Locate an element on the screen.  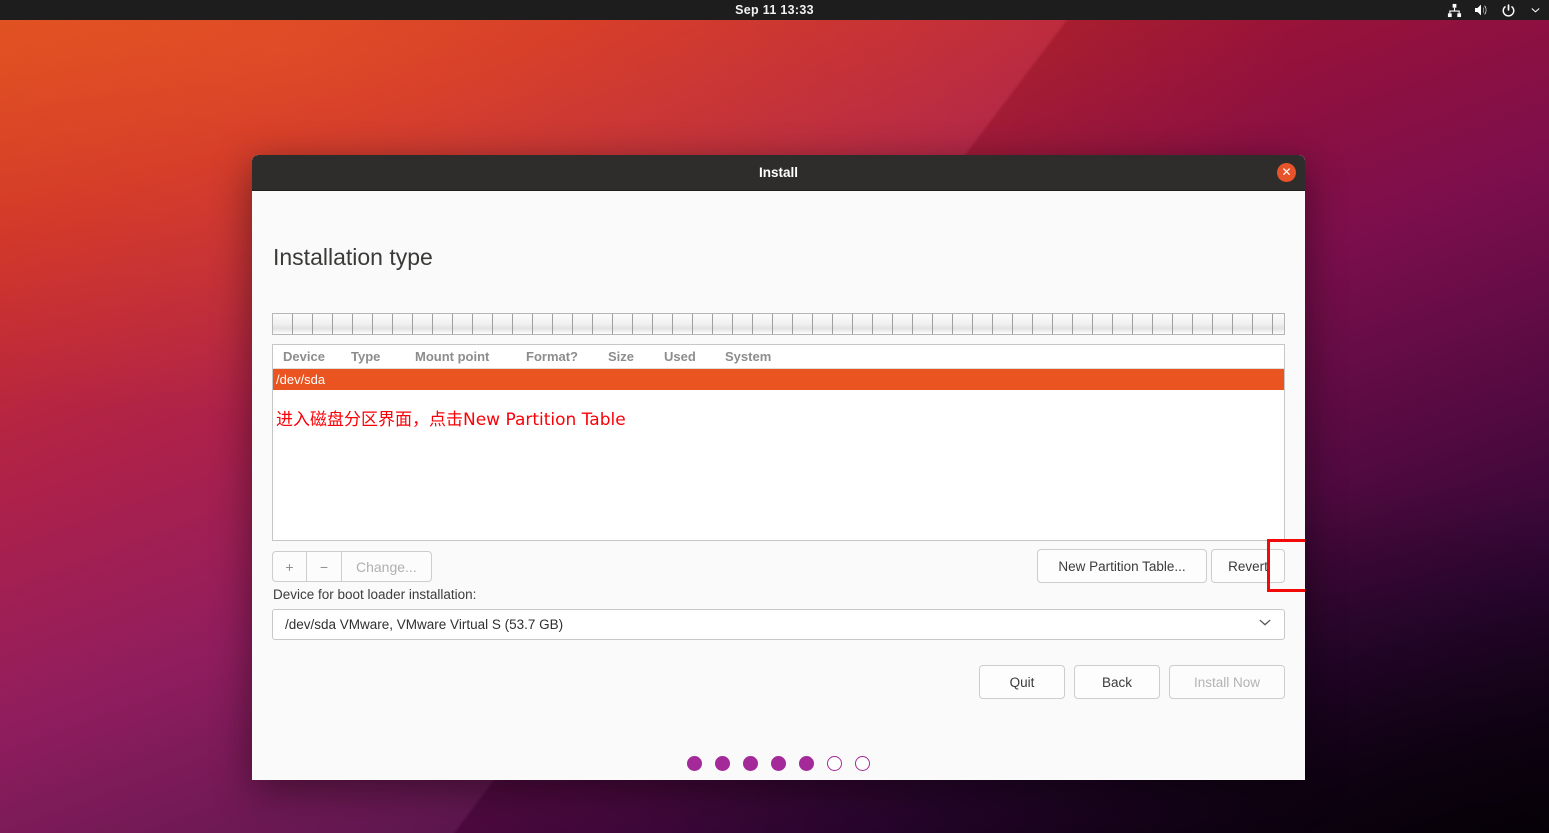
system-tray is located at coordinates (1494, 10).